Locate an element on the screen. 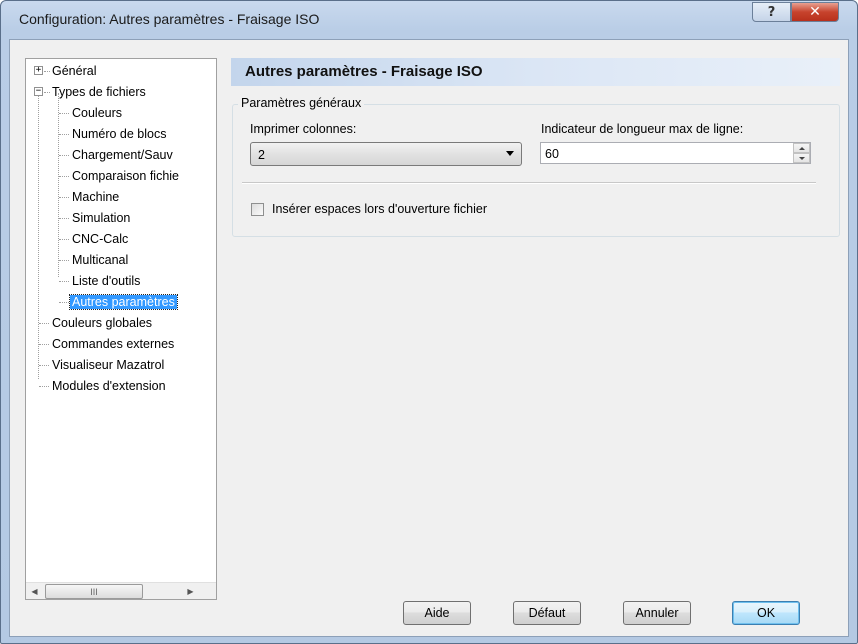 The width and height of the screenshot is (858, 644). tree-item-simulation: Simulation is located at coordinates (101, 218).